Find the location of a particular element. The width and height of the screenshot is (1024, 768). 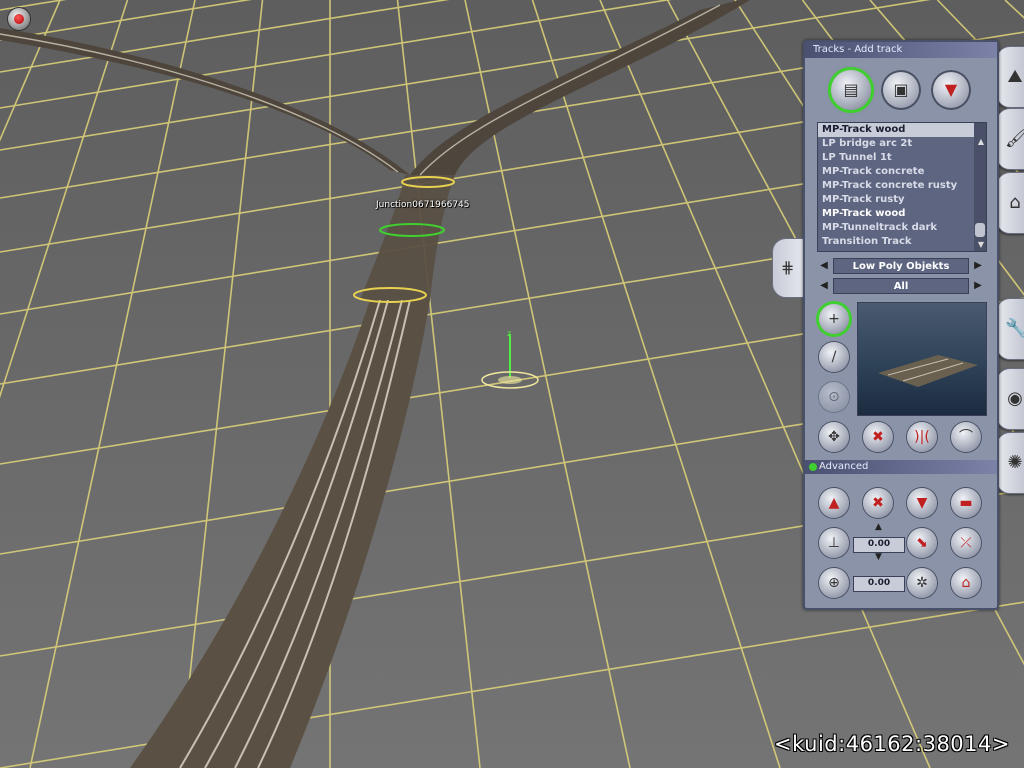

tab-layers: ◉ is located at coordinates (1010, 399).